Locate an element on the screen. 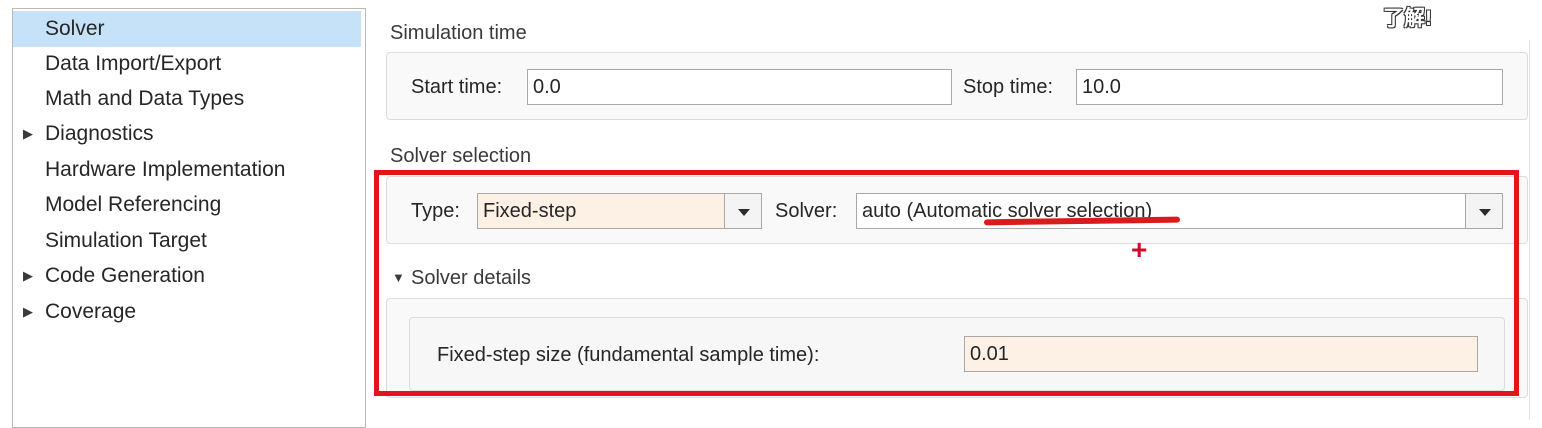 This screenshot has height=428, width=1542. simulation-time-heading: Simulation time is located at coordinates (458, 33).